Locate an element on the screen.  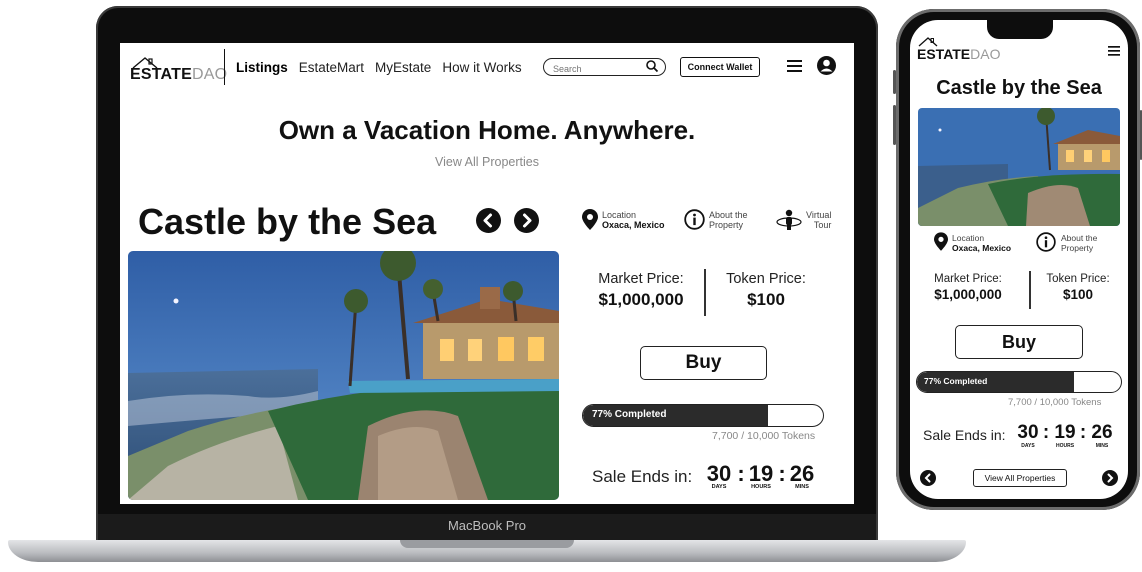
hero-headline: Own a Vacation Home. Anywhere. is located at coordinates (487, 130).